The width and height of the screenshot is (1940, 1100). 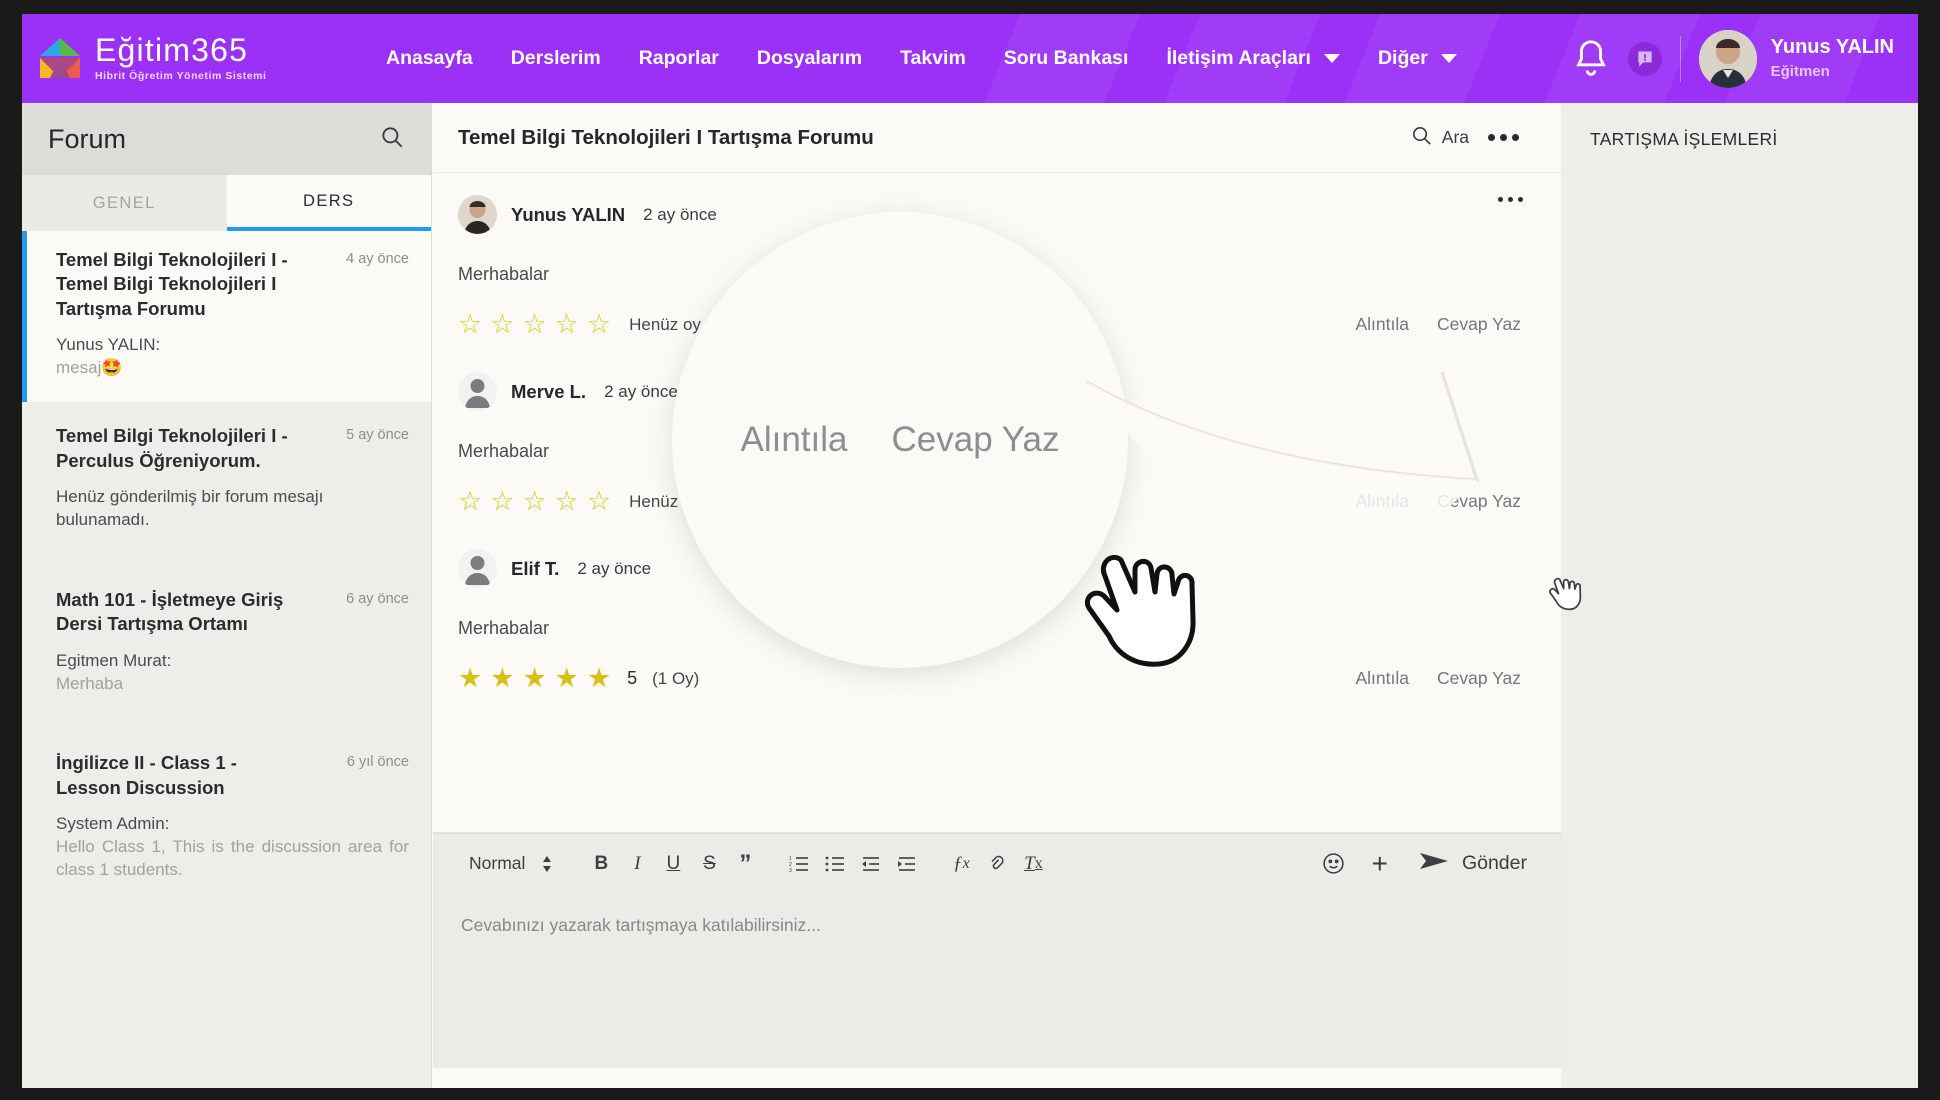 What do you see at coordinates (568, 214) in the screenshot?
I see `post-author: Yunus YALIN` at bounding box center [568, 214].